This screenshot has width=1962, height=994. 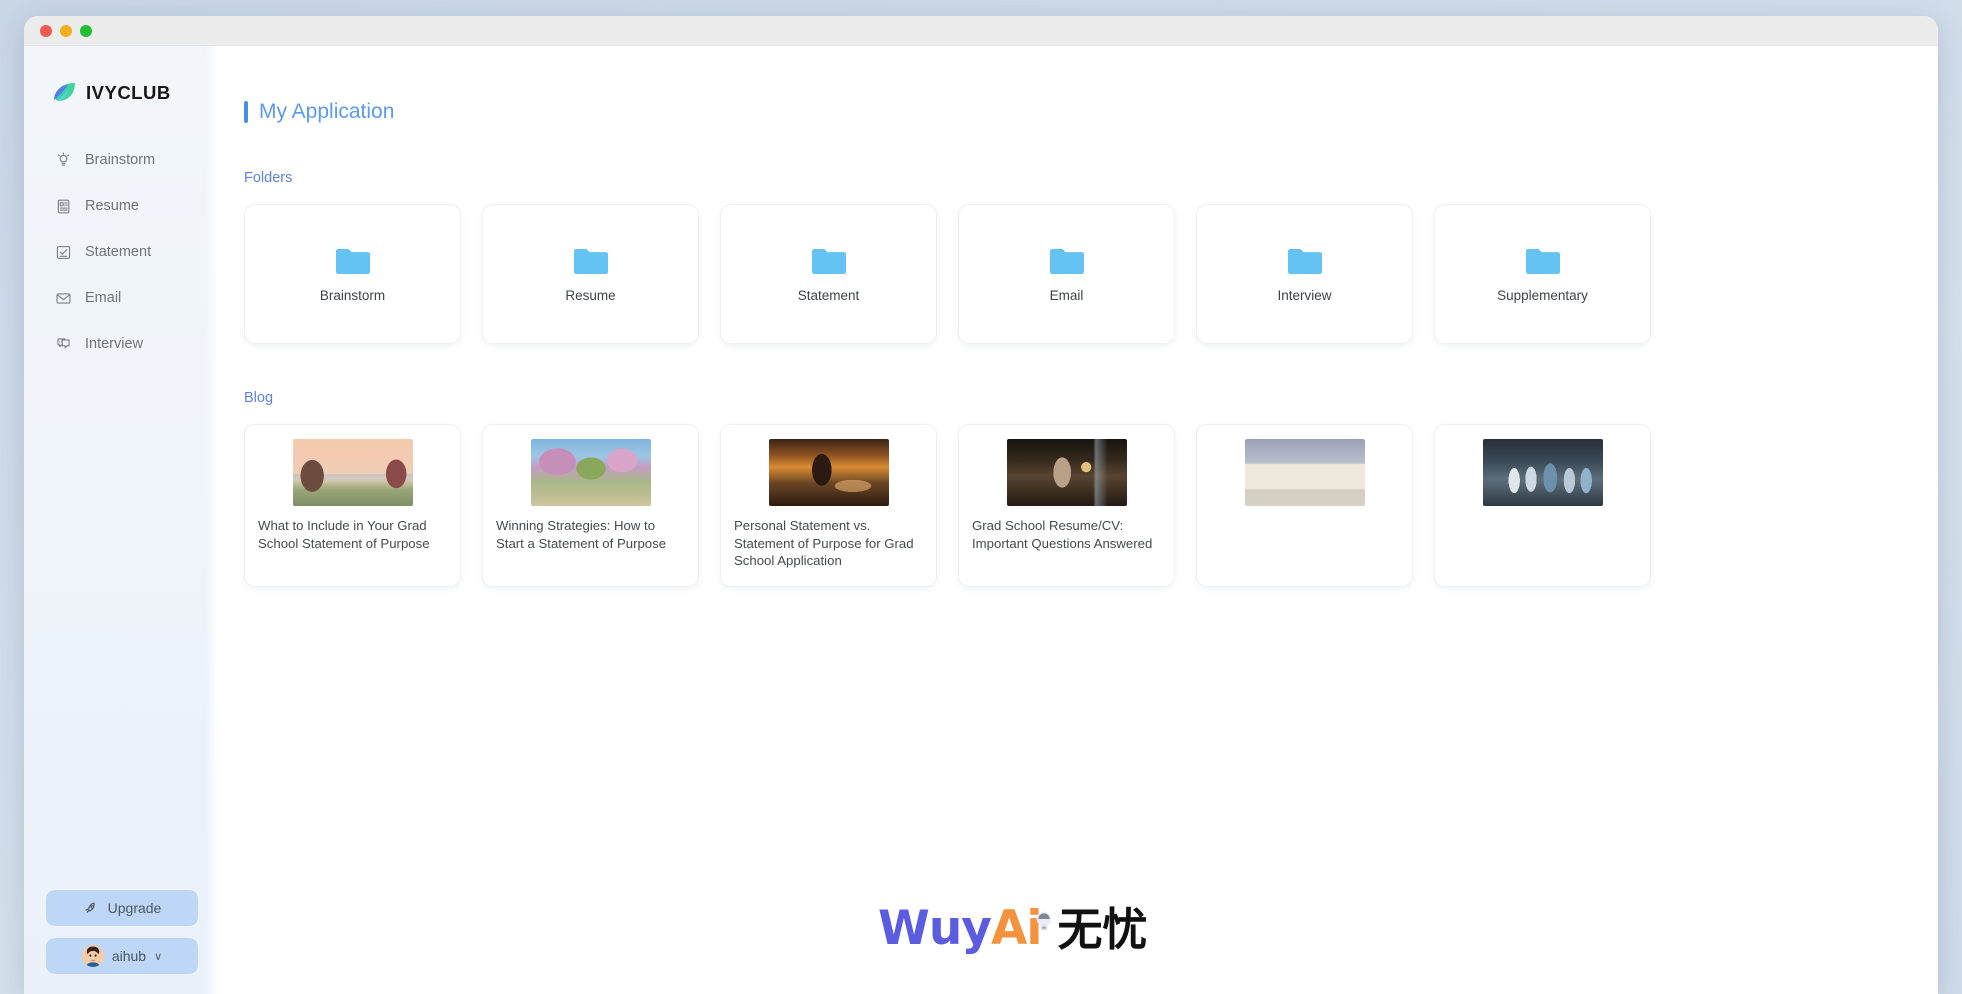 I want to click on sidebar-item-label: Statement, so click(x=118, y=252).